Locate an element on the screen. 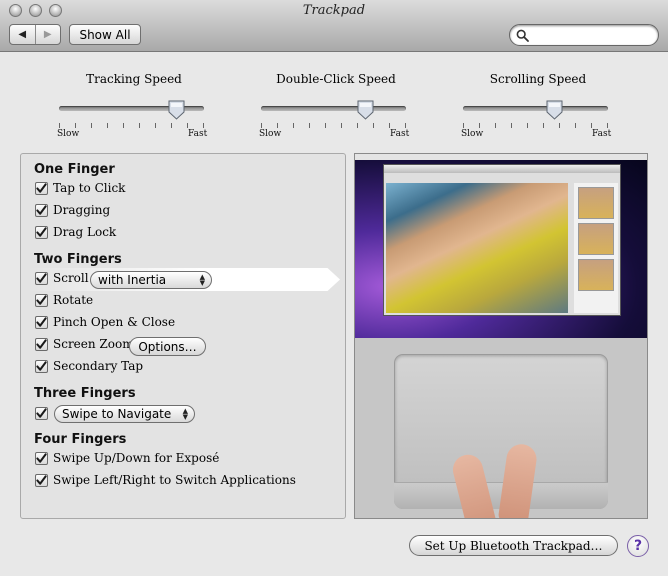 This screenshot has height=576, width=668. preview-screen-image is located at coordinates (501, 246).